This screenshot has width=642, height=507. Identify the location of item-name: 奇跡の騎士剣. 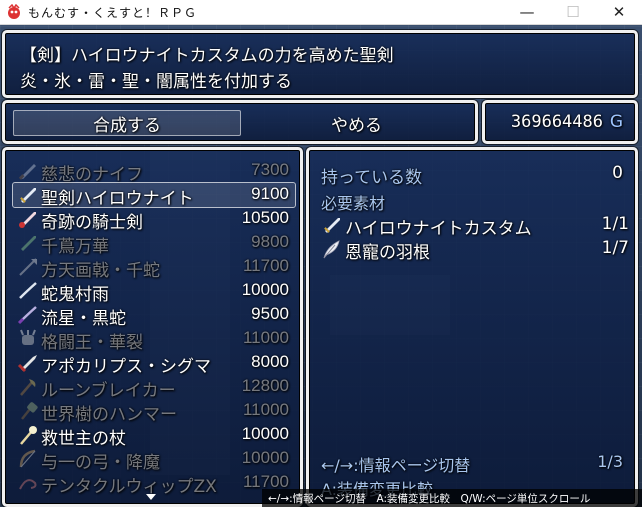
(92, 223).